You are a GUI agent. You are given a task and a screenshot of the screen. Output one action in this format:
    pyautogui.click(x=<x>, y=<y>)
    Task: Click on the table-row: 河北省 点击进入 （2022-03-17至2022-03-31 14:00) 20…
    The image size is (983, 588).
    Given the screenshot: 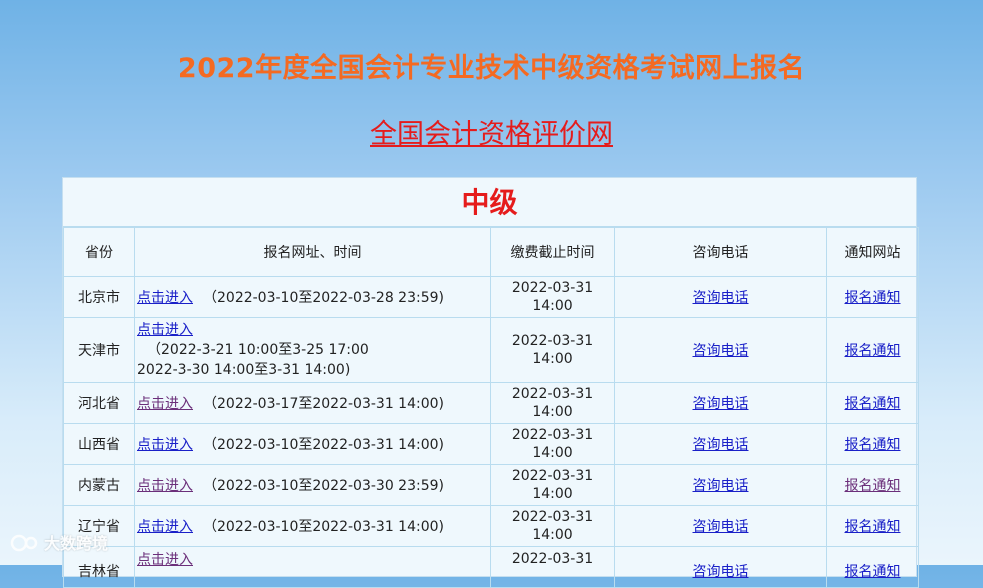 What is the action you would take?
    pyautogui.click(x=491, y=403)
    